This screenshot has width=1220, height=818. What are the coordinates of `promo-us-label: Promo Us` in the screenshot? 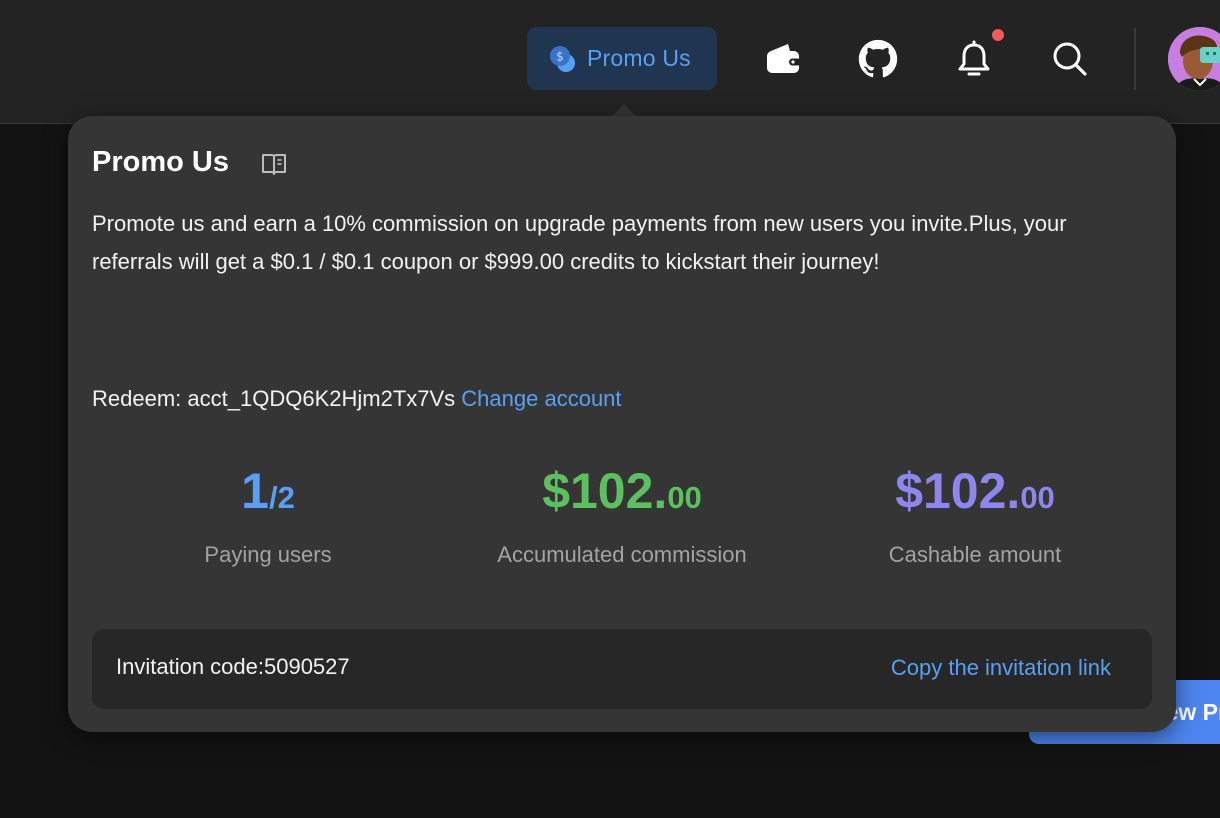 It's located at (639, 58).